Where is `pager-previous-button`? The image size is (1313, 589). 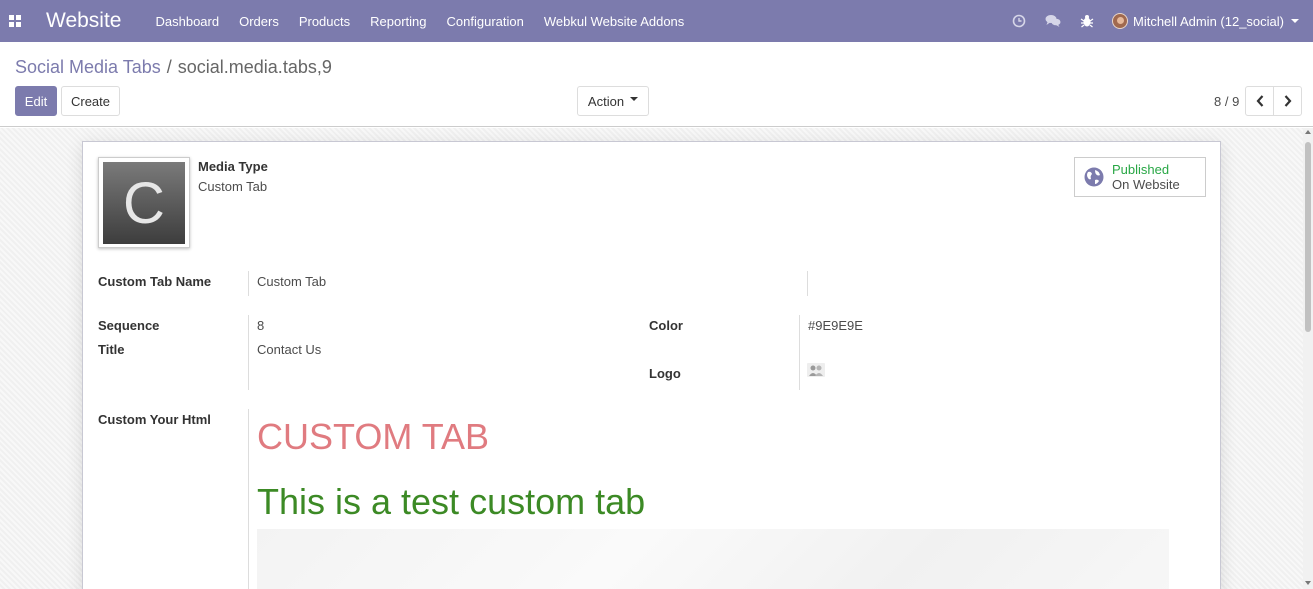 pager-previous-button is located at coordinates (1259, 101).